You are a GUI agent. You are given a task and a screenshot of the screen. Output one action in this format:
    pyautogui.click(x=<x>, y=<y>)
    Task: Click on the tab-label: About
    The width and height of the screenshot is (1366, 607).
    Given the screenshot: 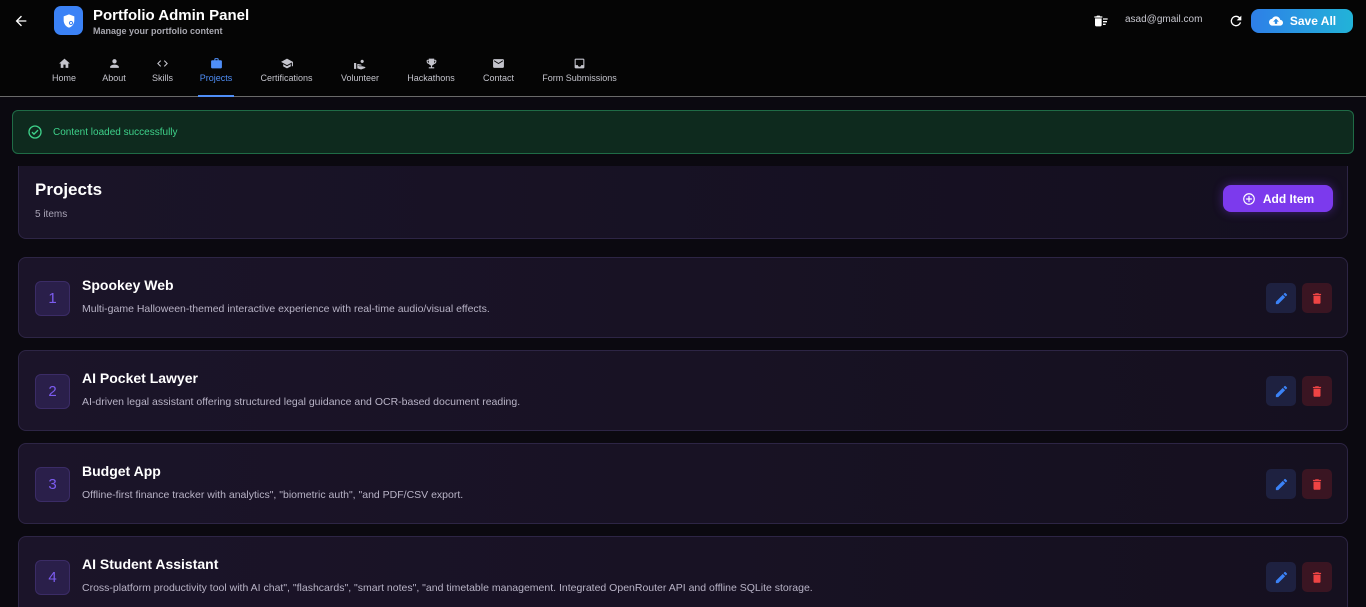 What is the action you would take?
    pyautogui.click(x=114, y=78)
    